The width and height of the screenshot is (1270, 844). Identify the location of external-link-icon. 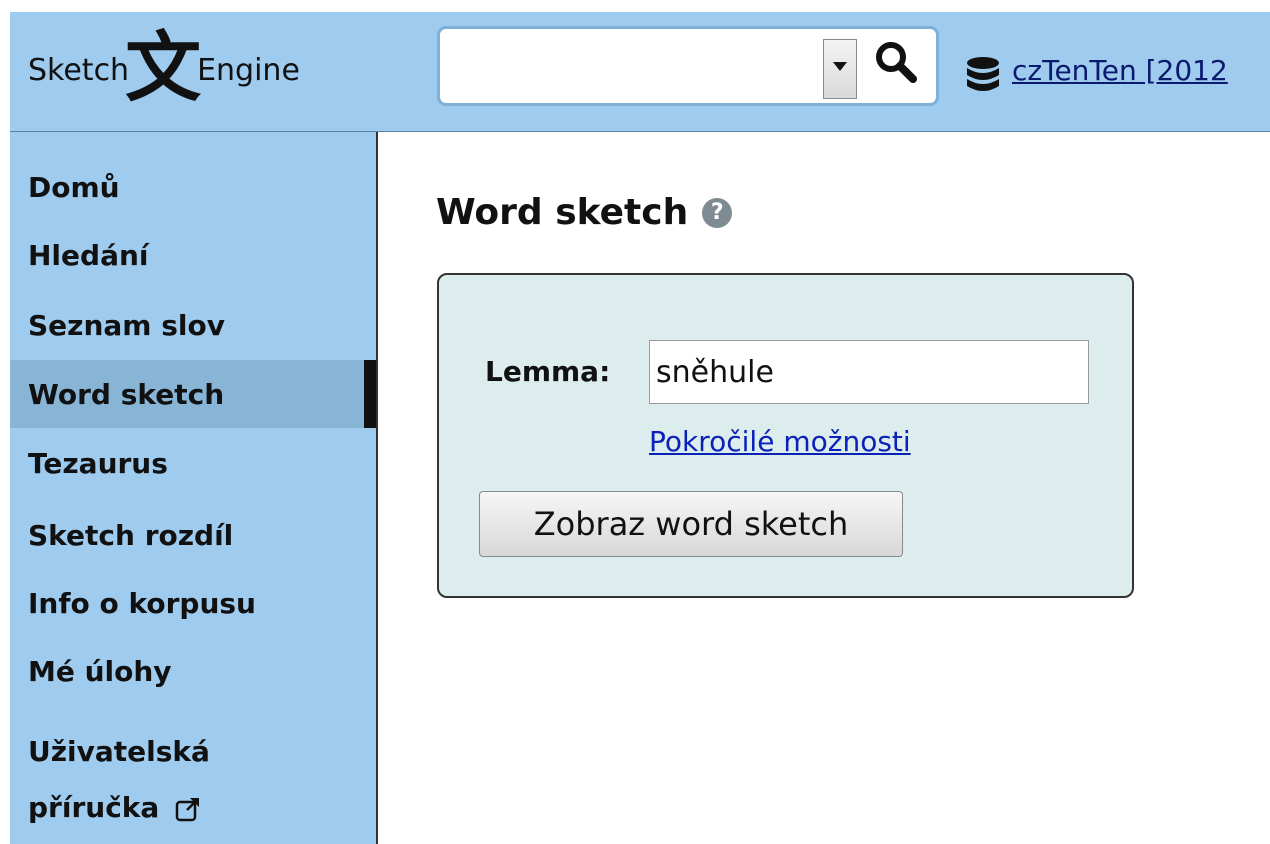
(187, 810).